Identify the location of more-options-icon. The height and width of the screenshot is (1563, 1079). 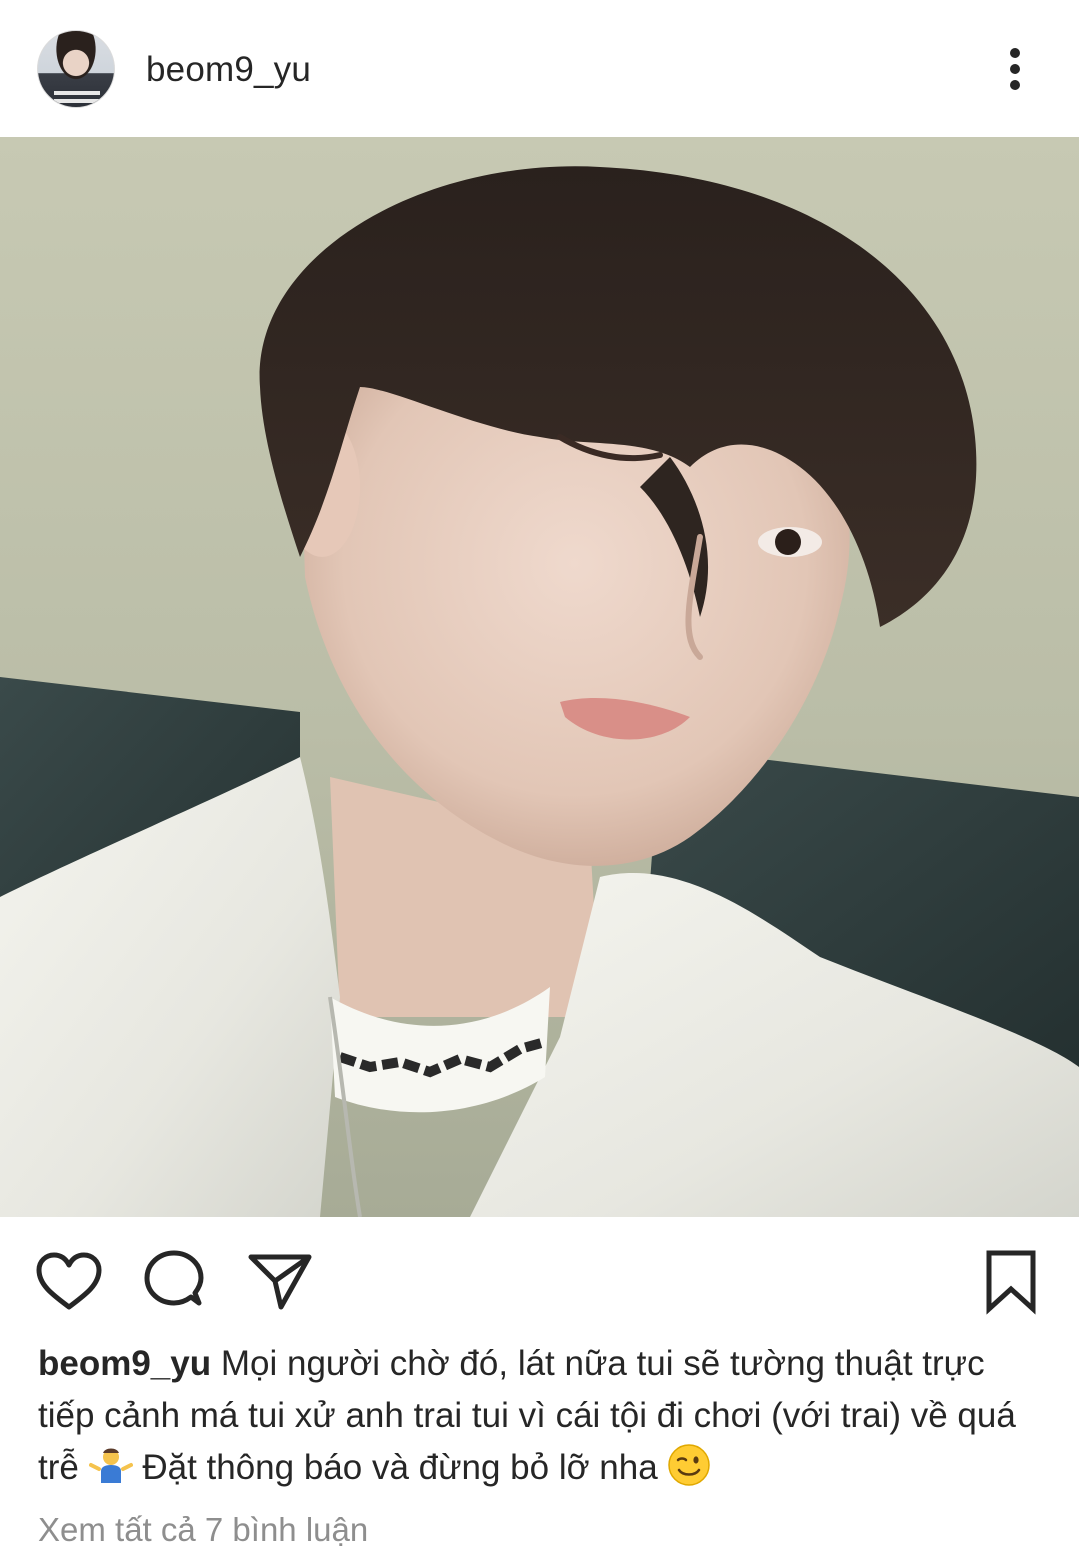
(1016, 69).